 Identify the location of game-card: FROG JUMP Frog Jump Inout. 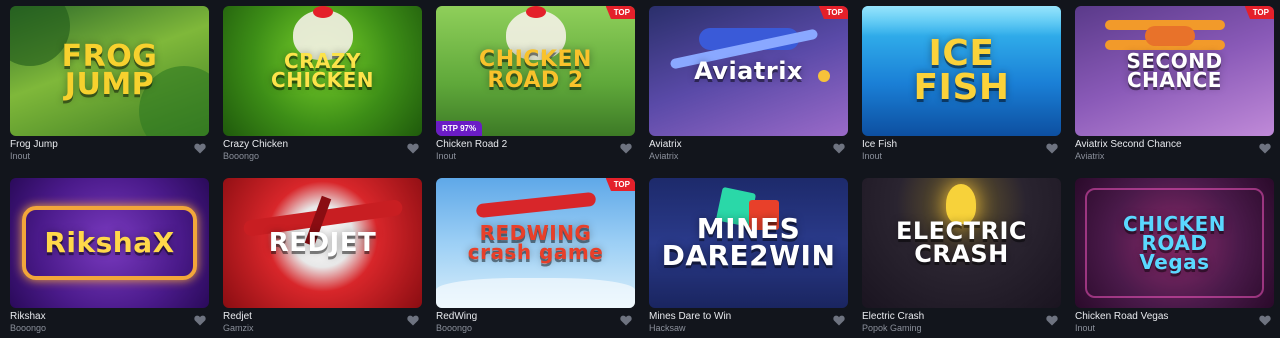
(109, 83).